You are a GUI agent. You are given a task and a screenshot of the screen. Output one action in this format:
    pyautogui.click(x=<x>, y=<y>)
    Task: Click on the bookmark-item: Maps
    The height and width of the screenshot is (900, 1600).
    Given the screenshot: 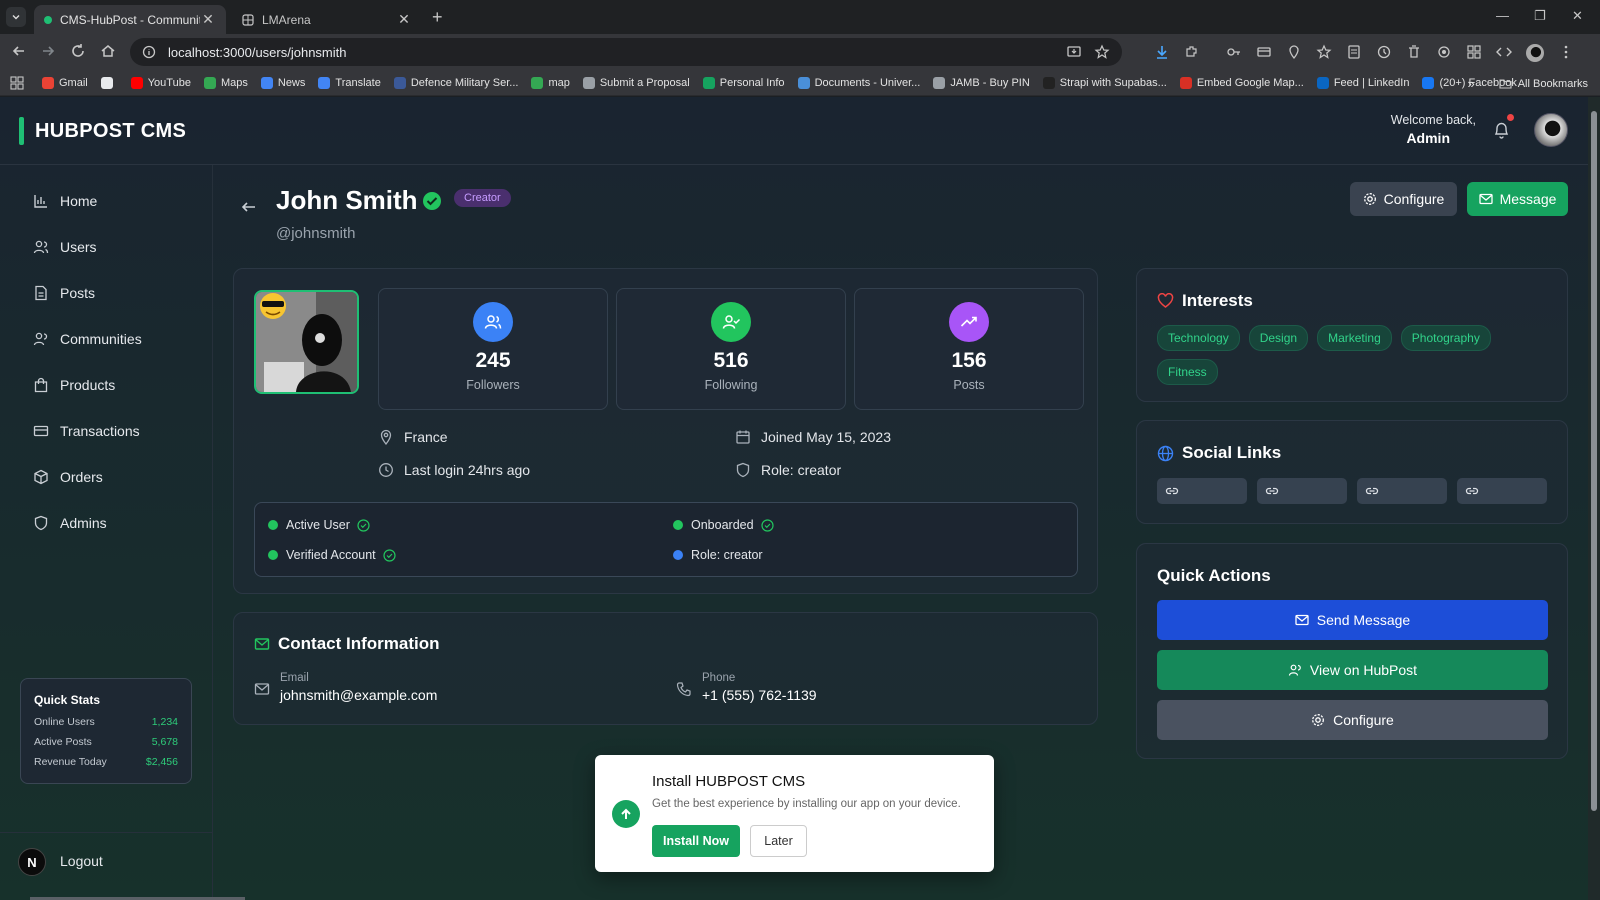 What is the action you would take?
    pyautogui.click(x=225, y=82)
    